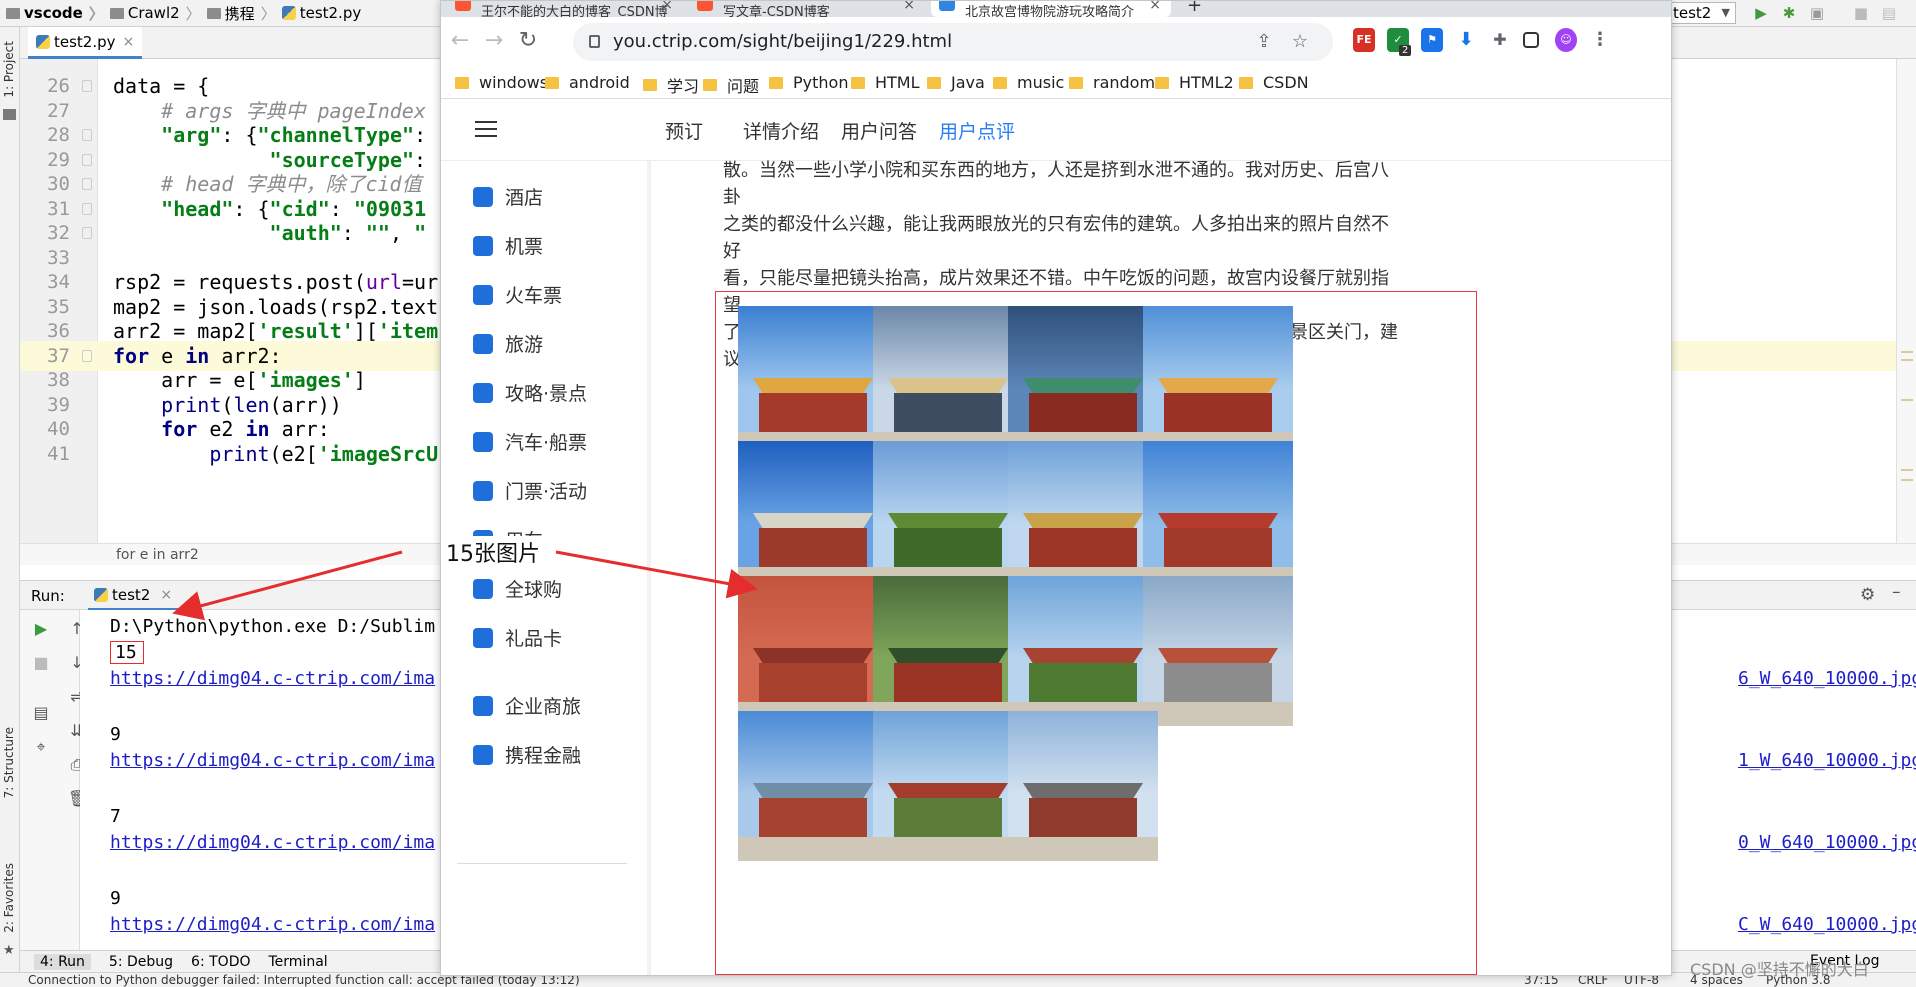 The width and height of the screenshot is (1916, 987). Describe the element at coordinates (155, 13) in the screenshot. I see `crumb-crawl2: Crawl2 〉` at that location.